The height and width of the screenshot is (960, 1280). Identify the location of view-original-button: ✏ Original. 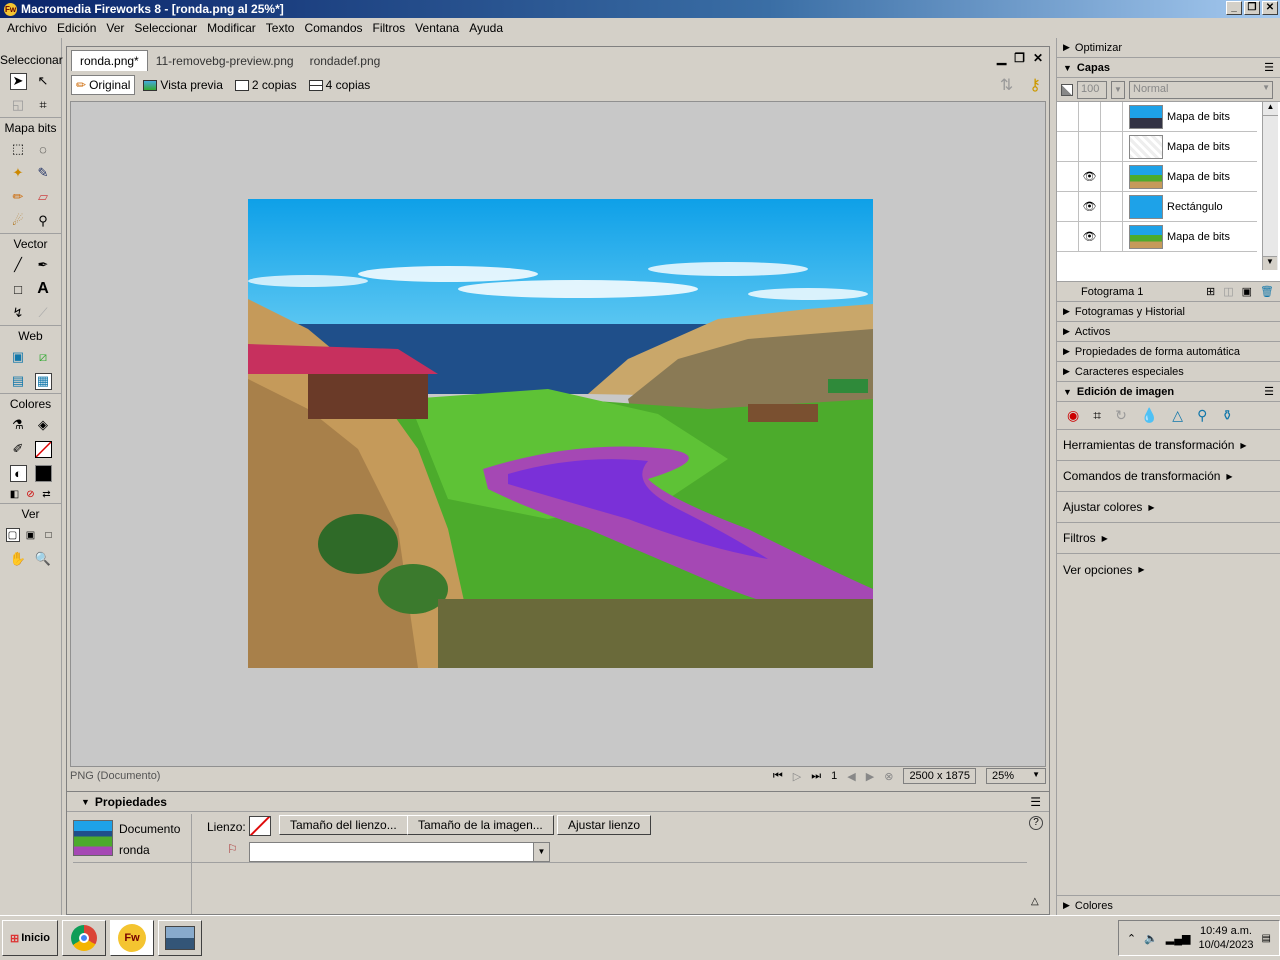
(103, 85).